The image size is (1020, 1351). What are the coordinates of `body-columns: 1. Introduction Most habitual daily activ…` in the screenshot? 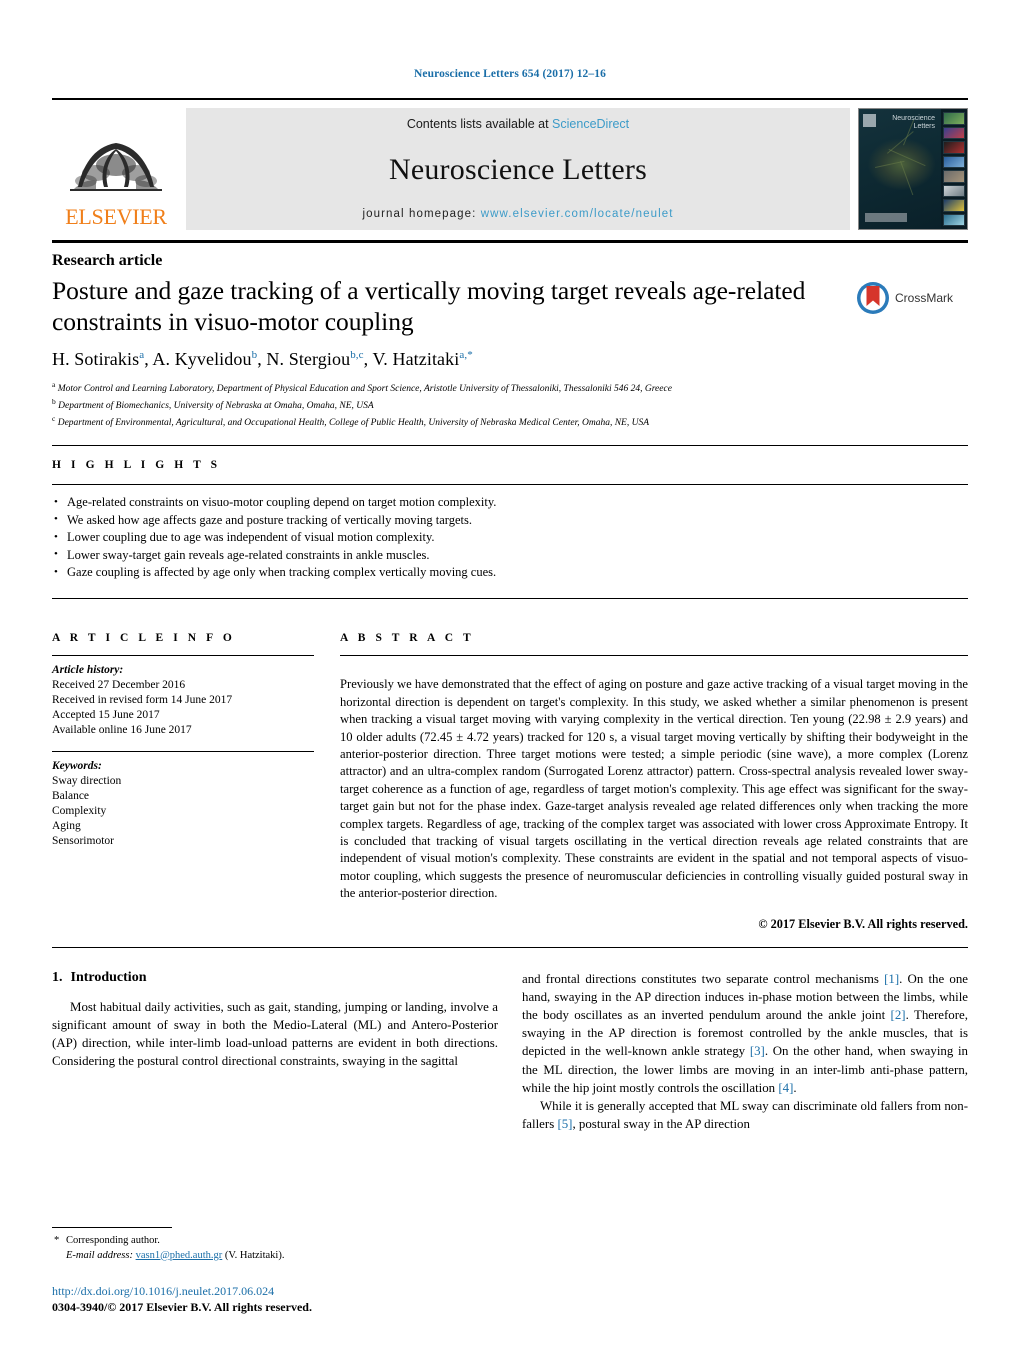 It's located at (510, 1052).